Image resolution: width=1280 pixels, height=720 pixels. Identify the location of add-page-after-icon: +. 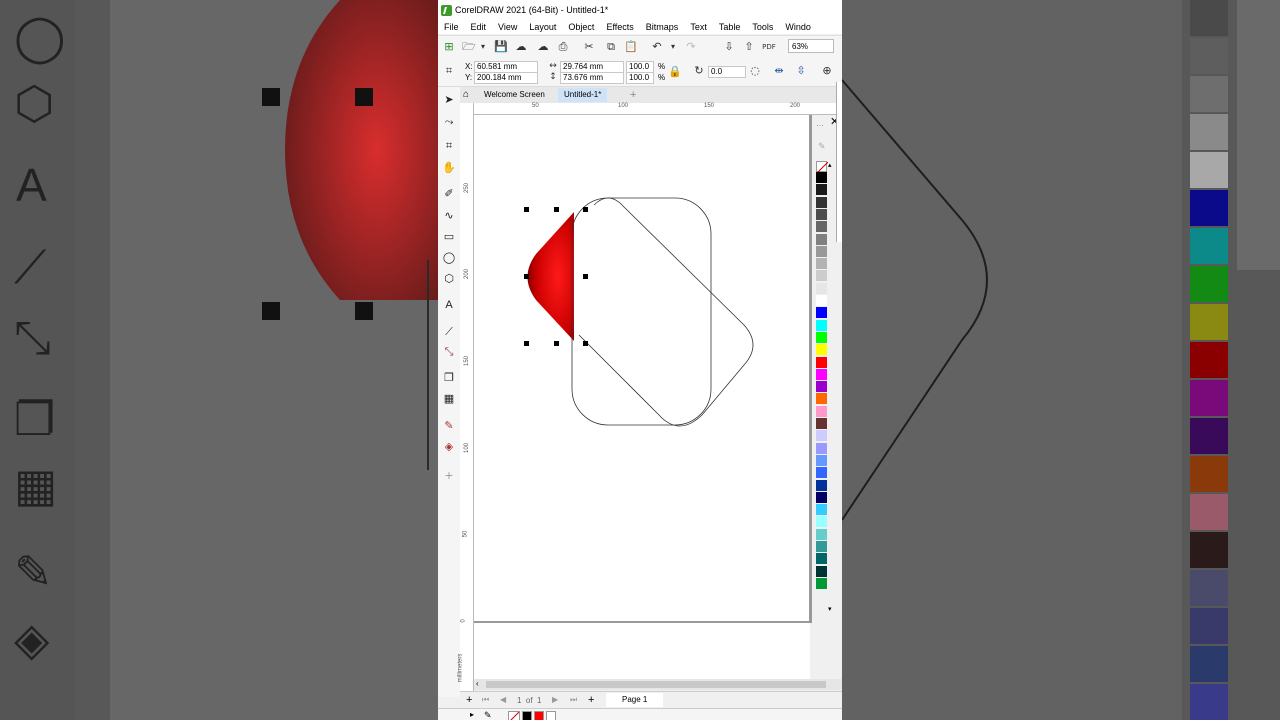
(591, 700).